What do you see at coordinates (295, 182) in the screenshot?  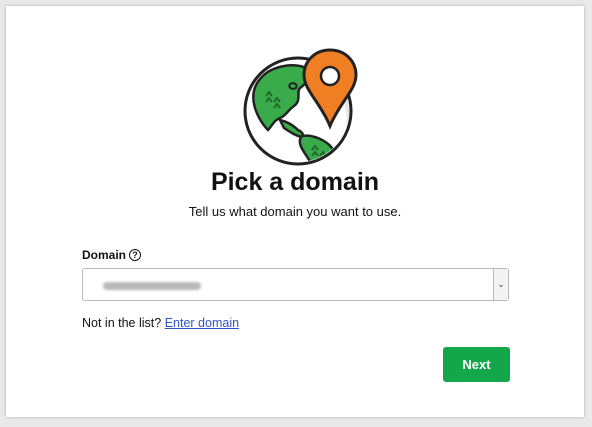 I see `page-title: Pick a domain` at bounding box center [295, 182].